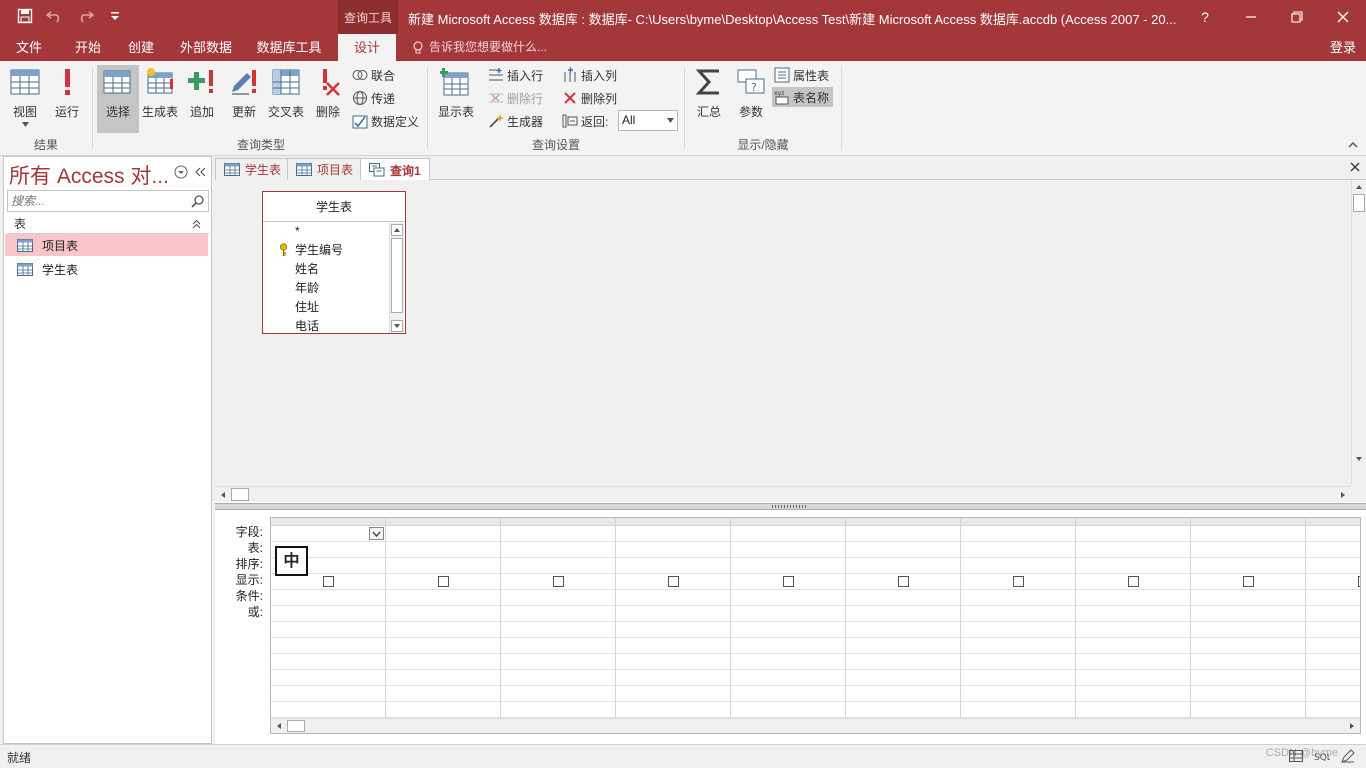  I want to click on builder-button: 生成器, so click(515, 121).